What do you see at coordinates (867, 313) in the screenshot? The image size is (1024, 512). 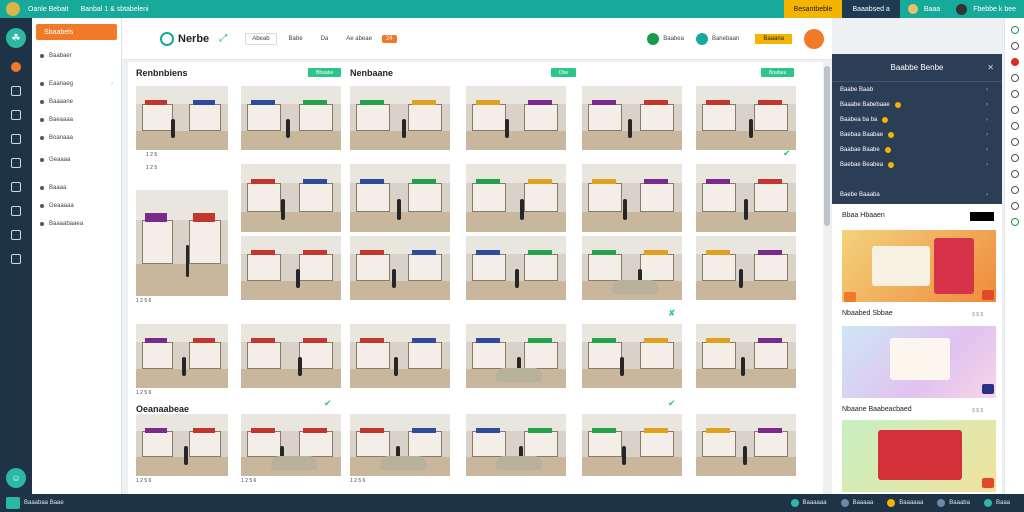 I see `card-title-2: Nbaabed Sbbae` at bounding box center [867, 313].